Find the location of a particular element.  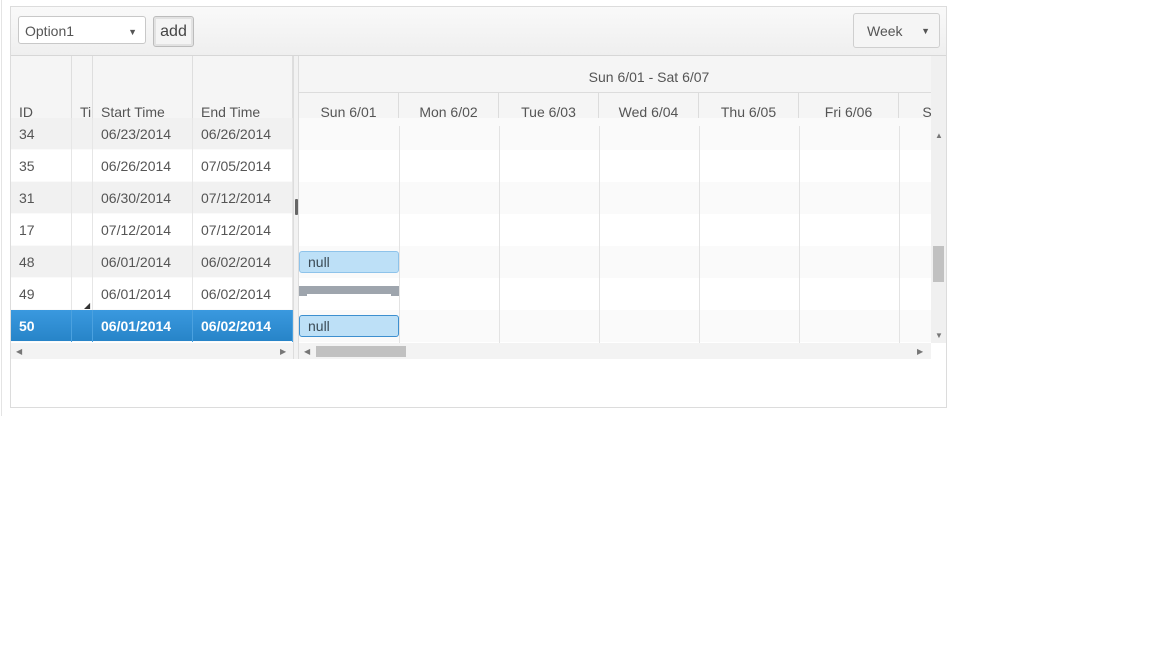

task-list-horizontal-scrollbar: ◀ ▶ is located at coordinates (152, 351).